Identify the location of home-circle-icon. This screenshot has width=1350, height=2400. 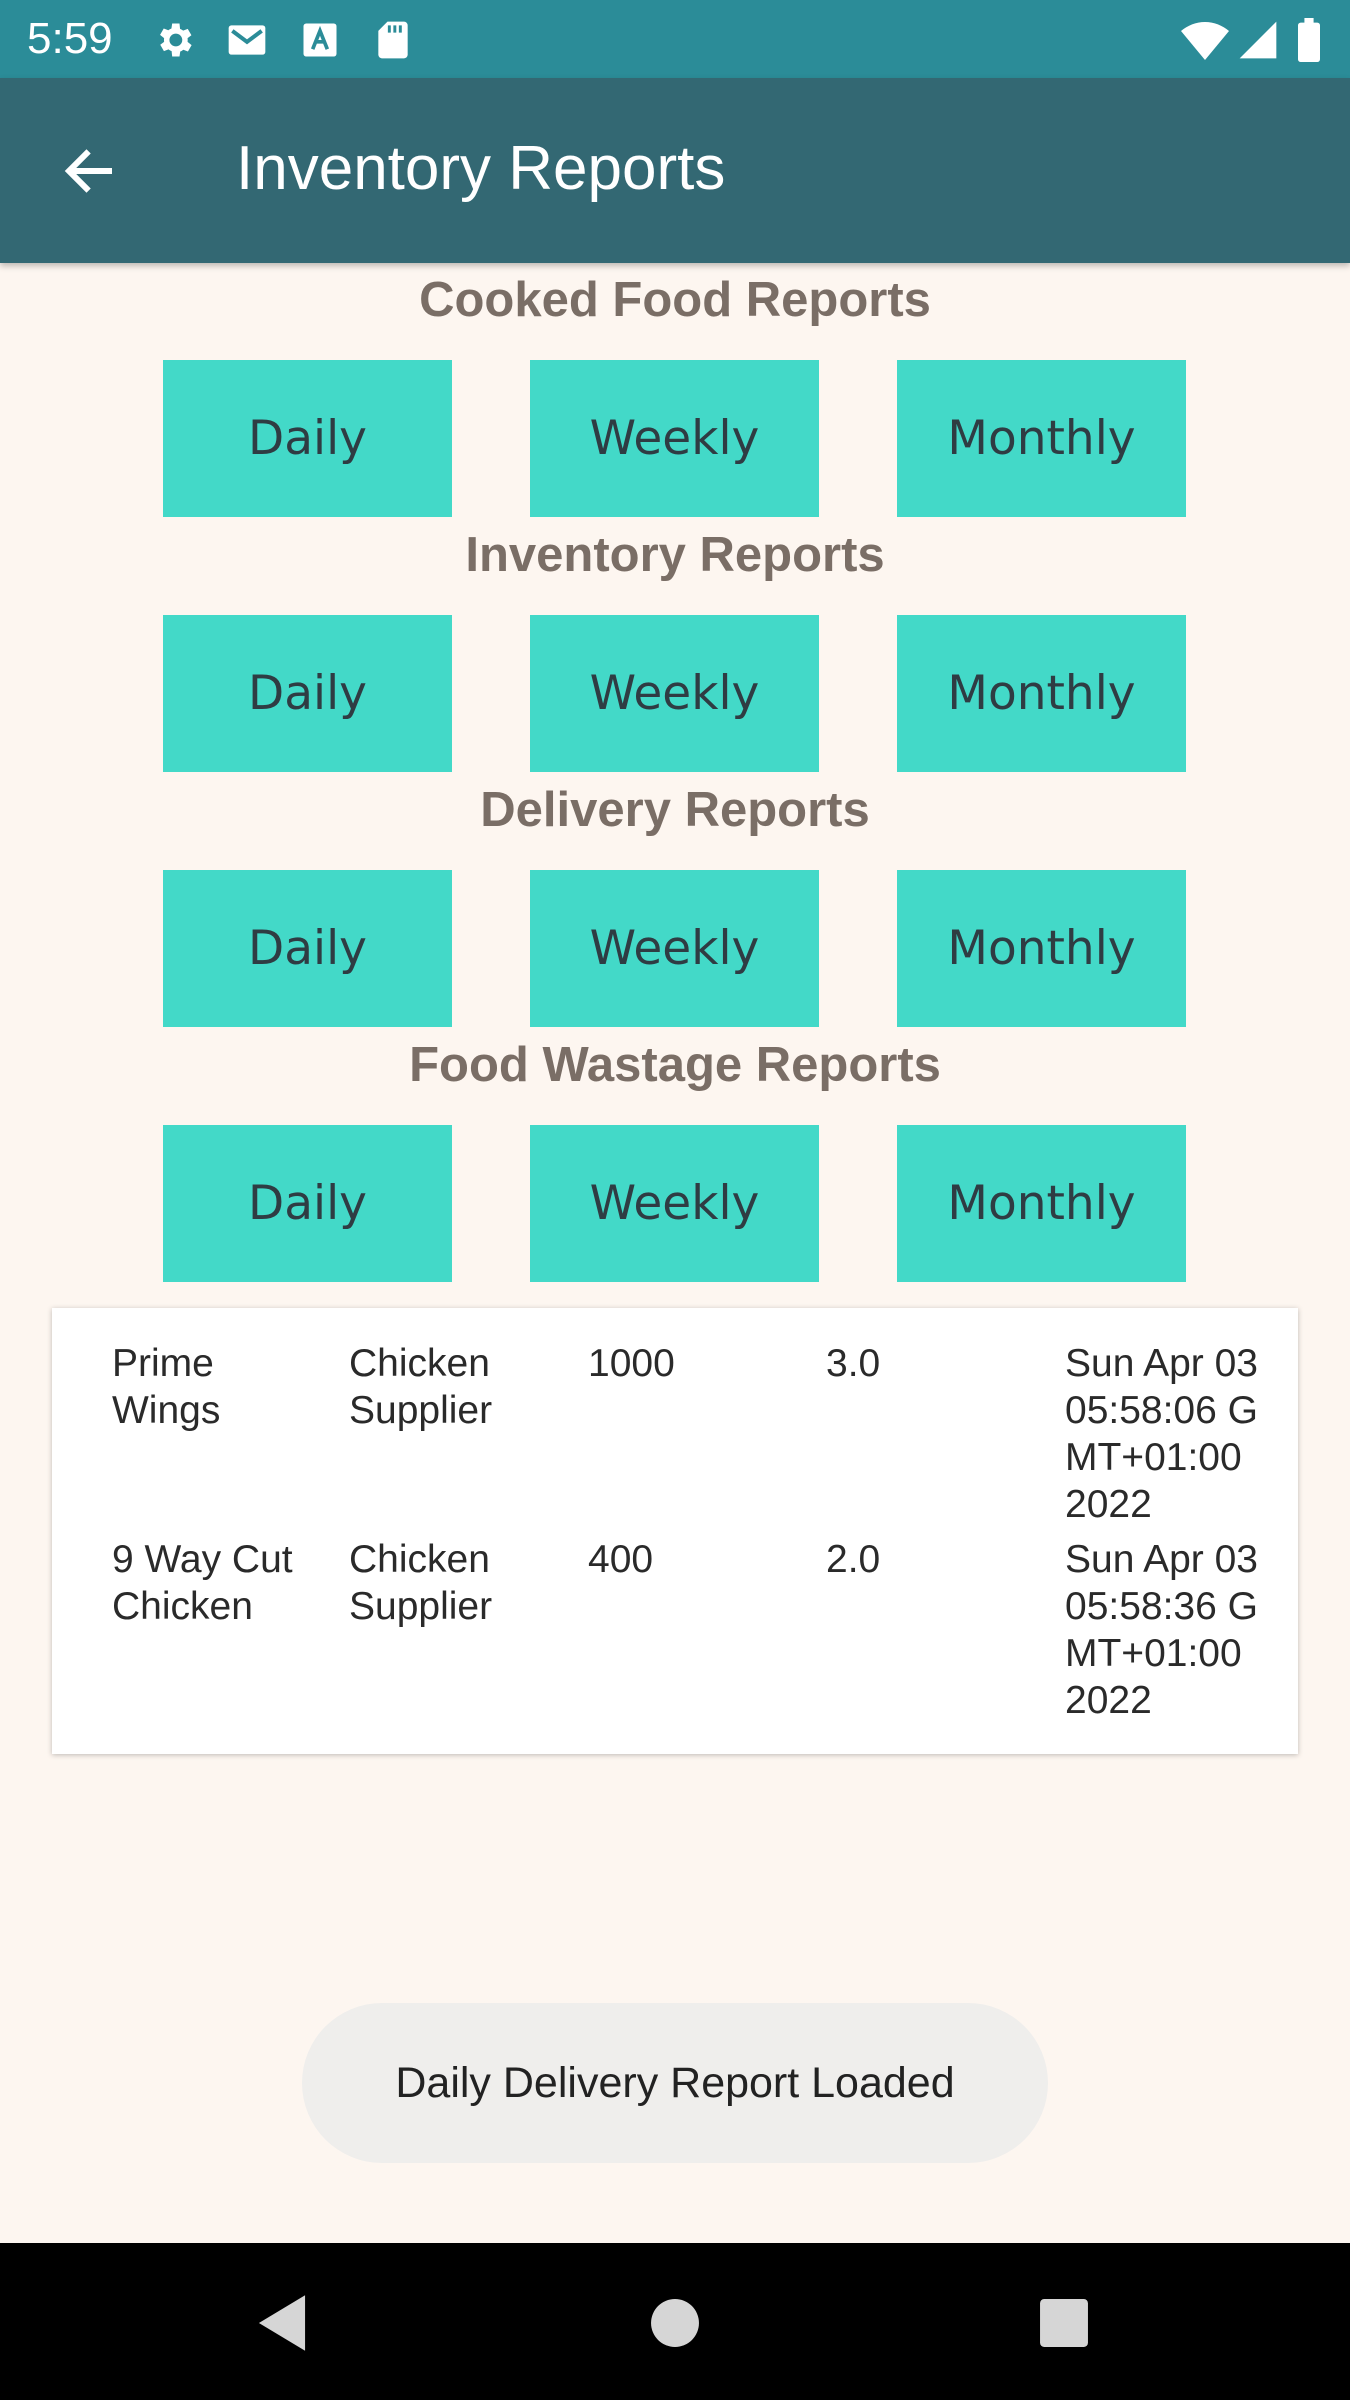
(675, 2323).